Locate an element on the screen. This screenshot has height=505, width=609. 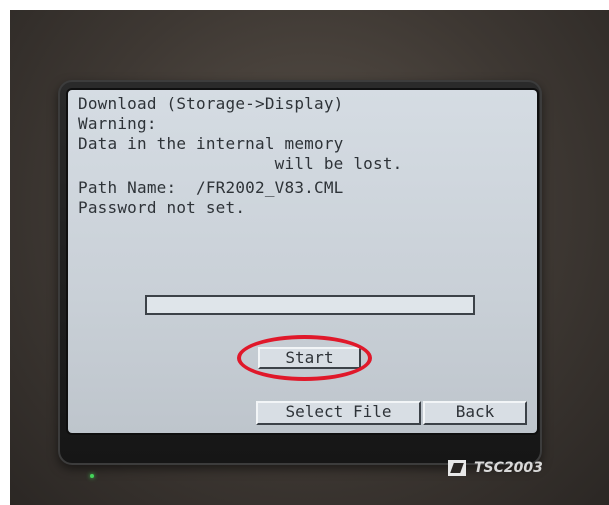
progress-bar is located at coordinates (310, 305).